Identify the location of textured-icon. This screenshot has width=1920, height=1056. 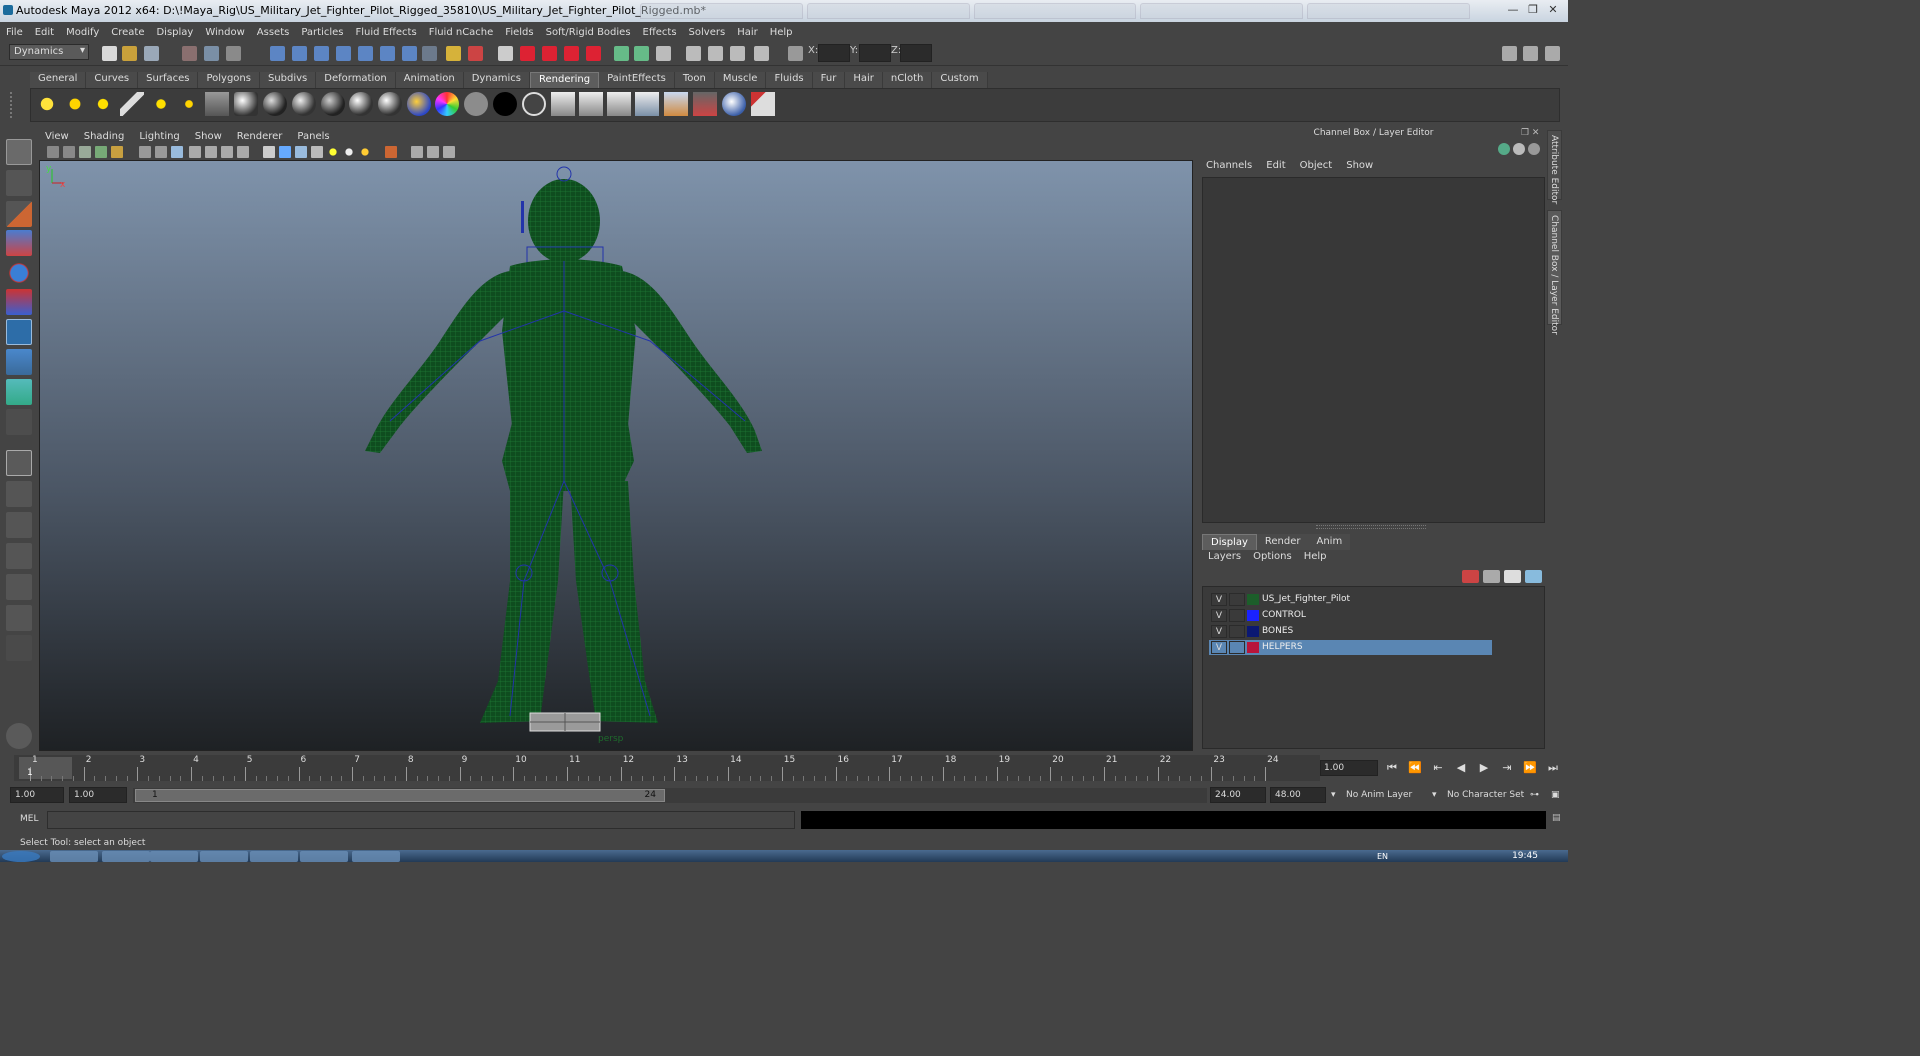
(317, 152).